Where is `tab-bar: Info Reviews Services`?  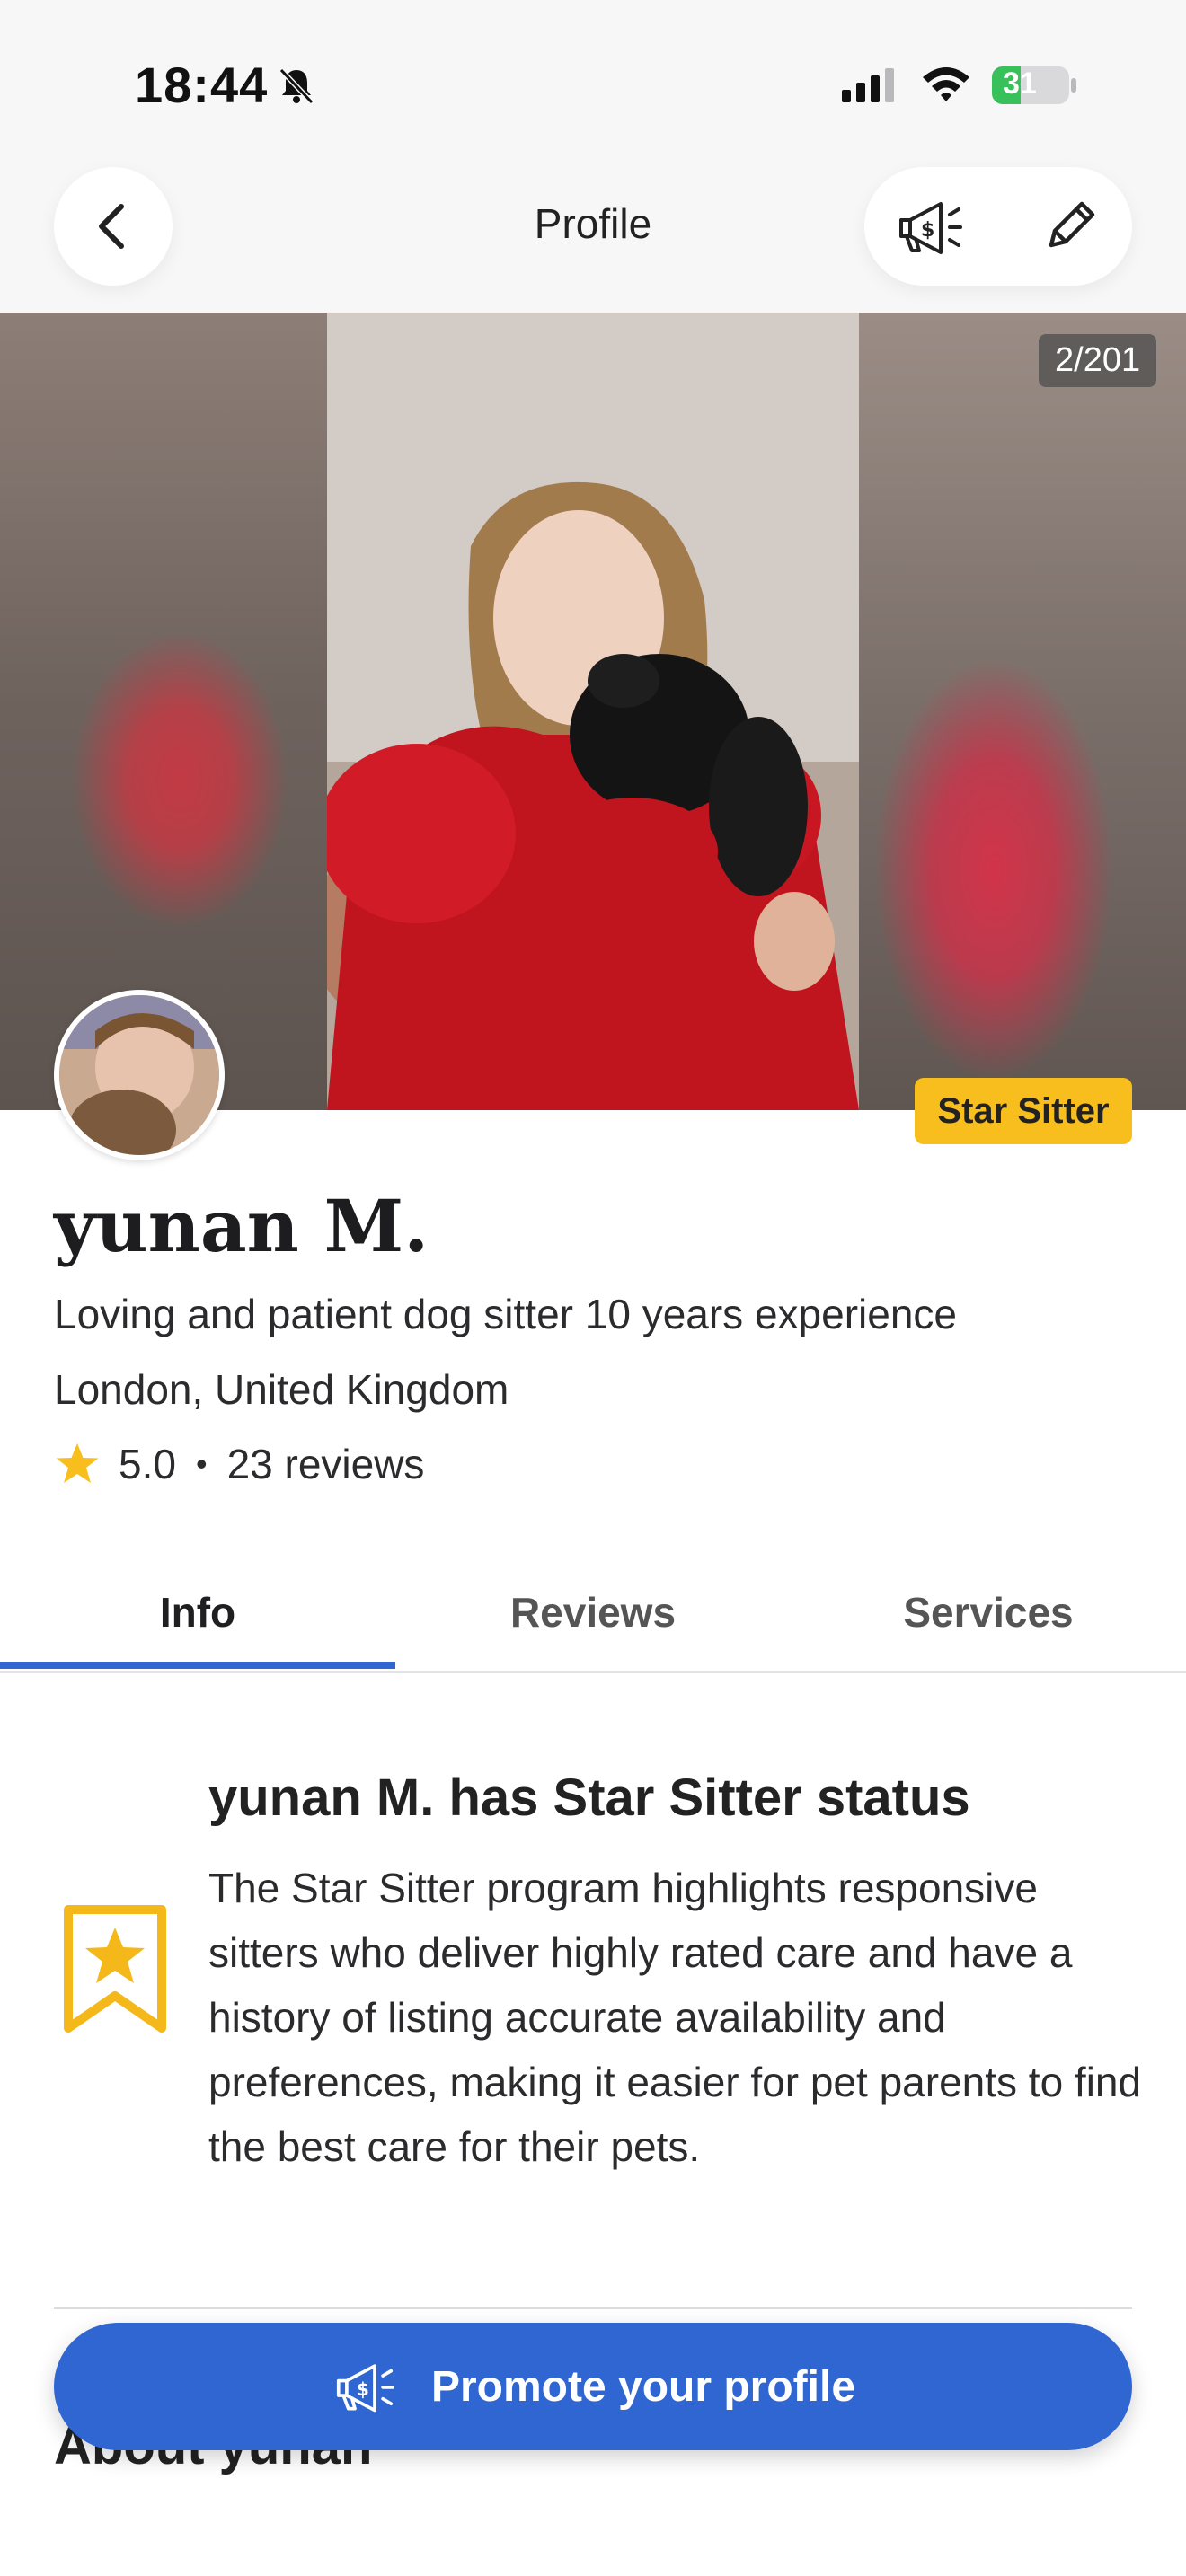 tab-bar: Info Reviews Services is located at coordinates (593, 1613).